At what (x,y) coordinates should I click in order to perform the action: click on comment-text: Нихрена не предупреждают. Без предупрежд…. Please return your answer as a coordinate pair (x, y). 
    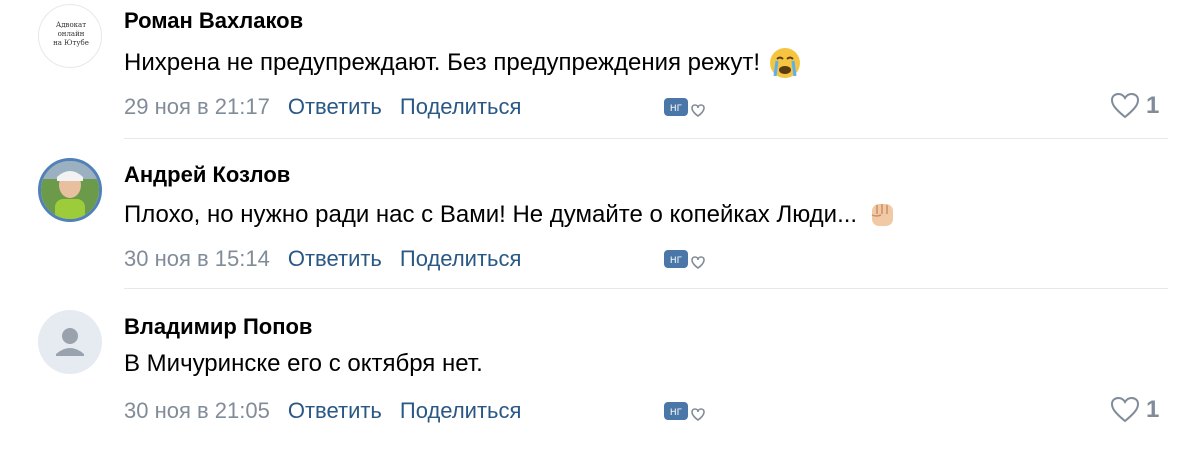
    Looking at the image, I should click on (463, 63).